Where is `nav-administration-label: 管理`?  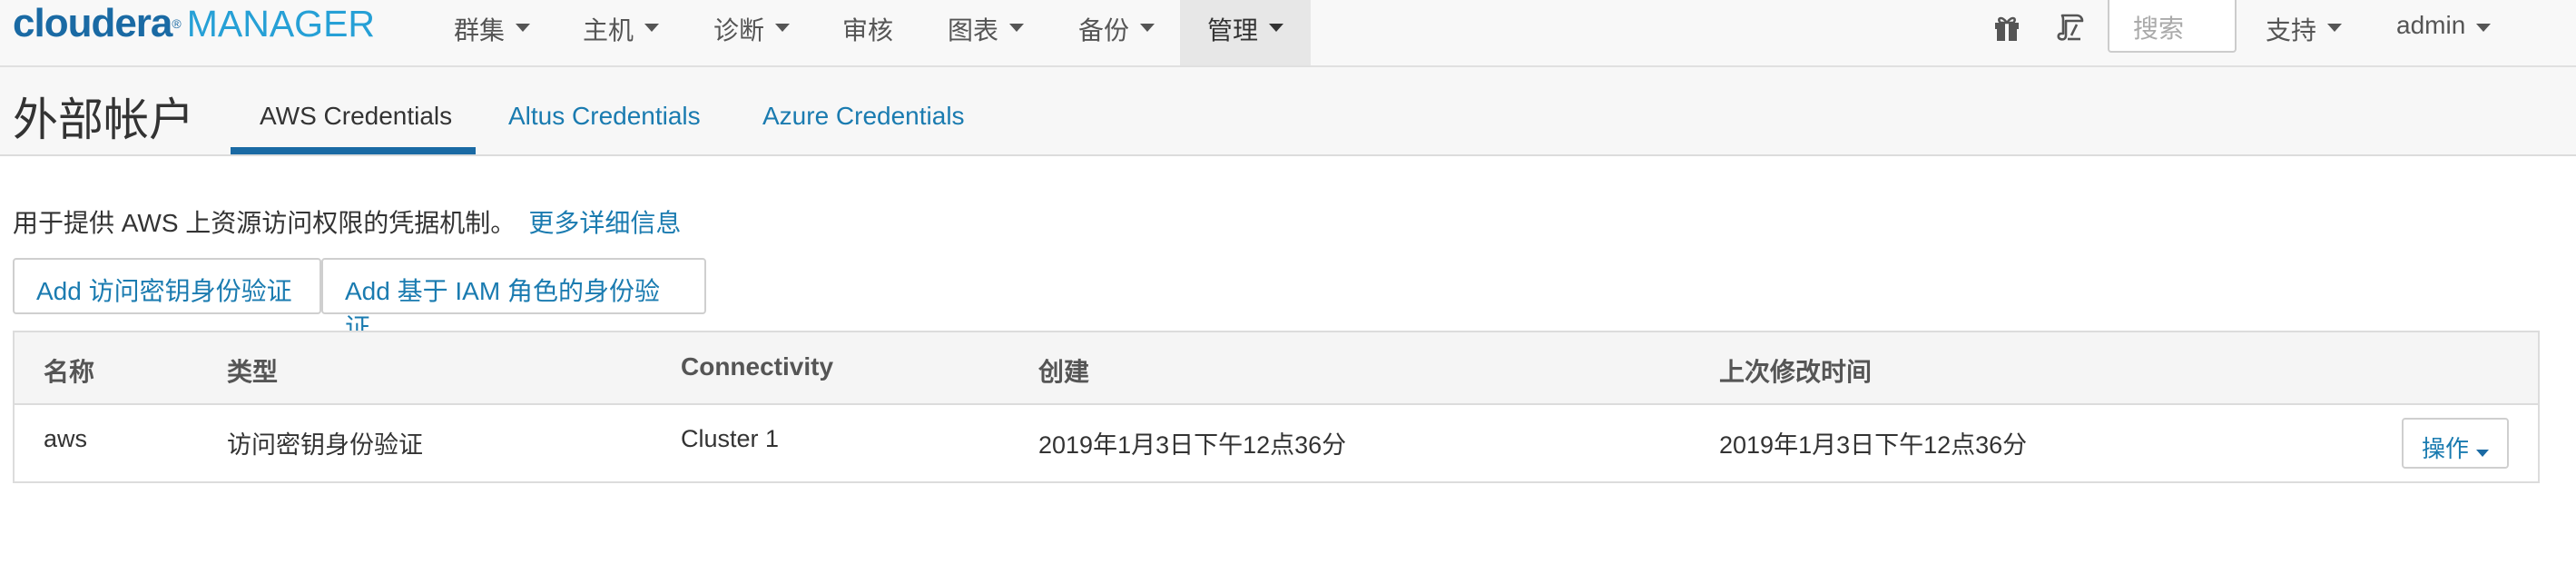 nav-administration-label: 管理 is located at coordinates (1233, 30).